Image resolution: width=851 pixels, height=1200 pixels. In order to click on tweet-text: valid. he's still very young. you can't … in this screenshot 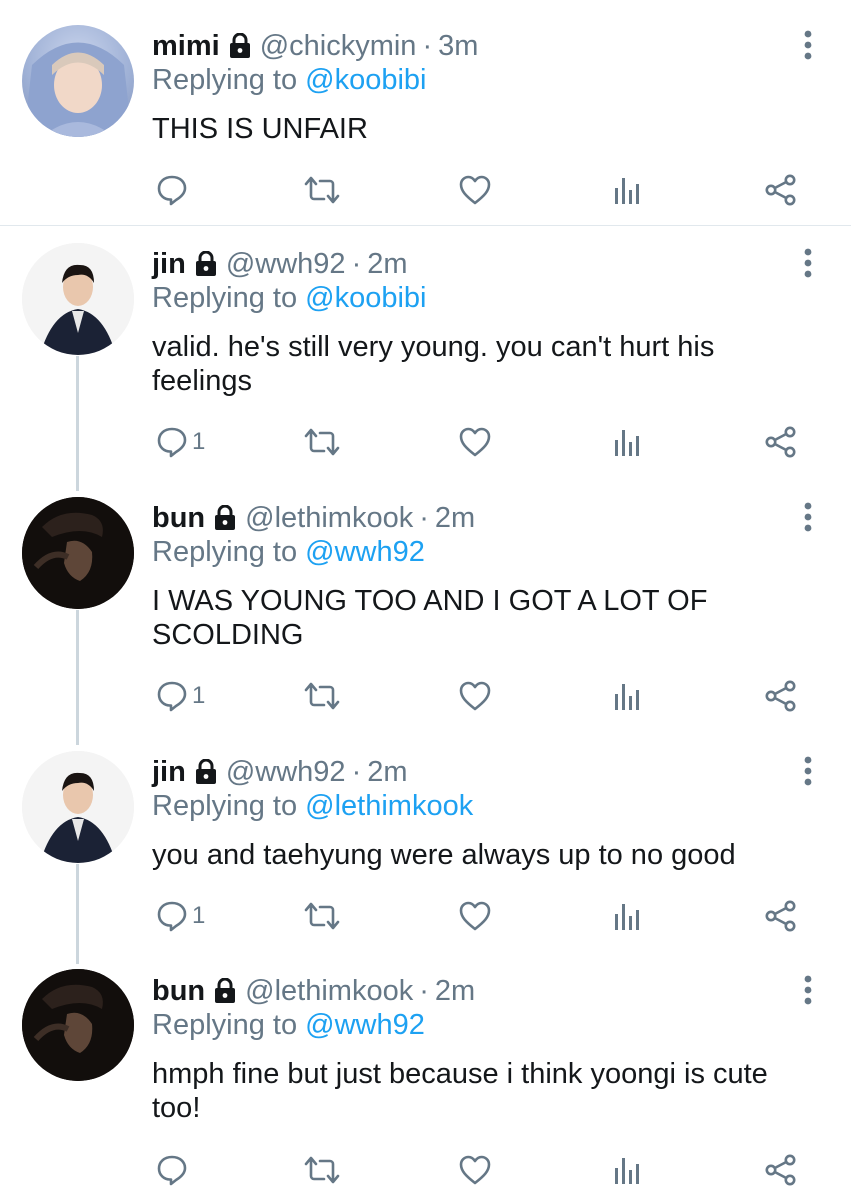, I will do `click(482, 364)`.